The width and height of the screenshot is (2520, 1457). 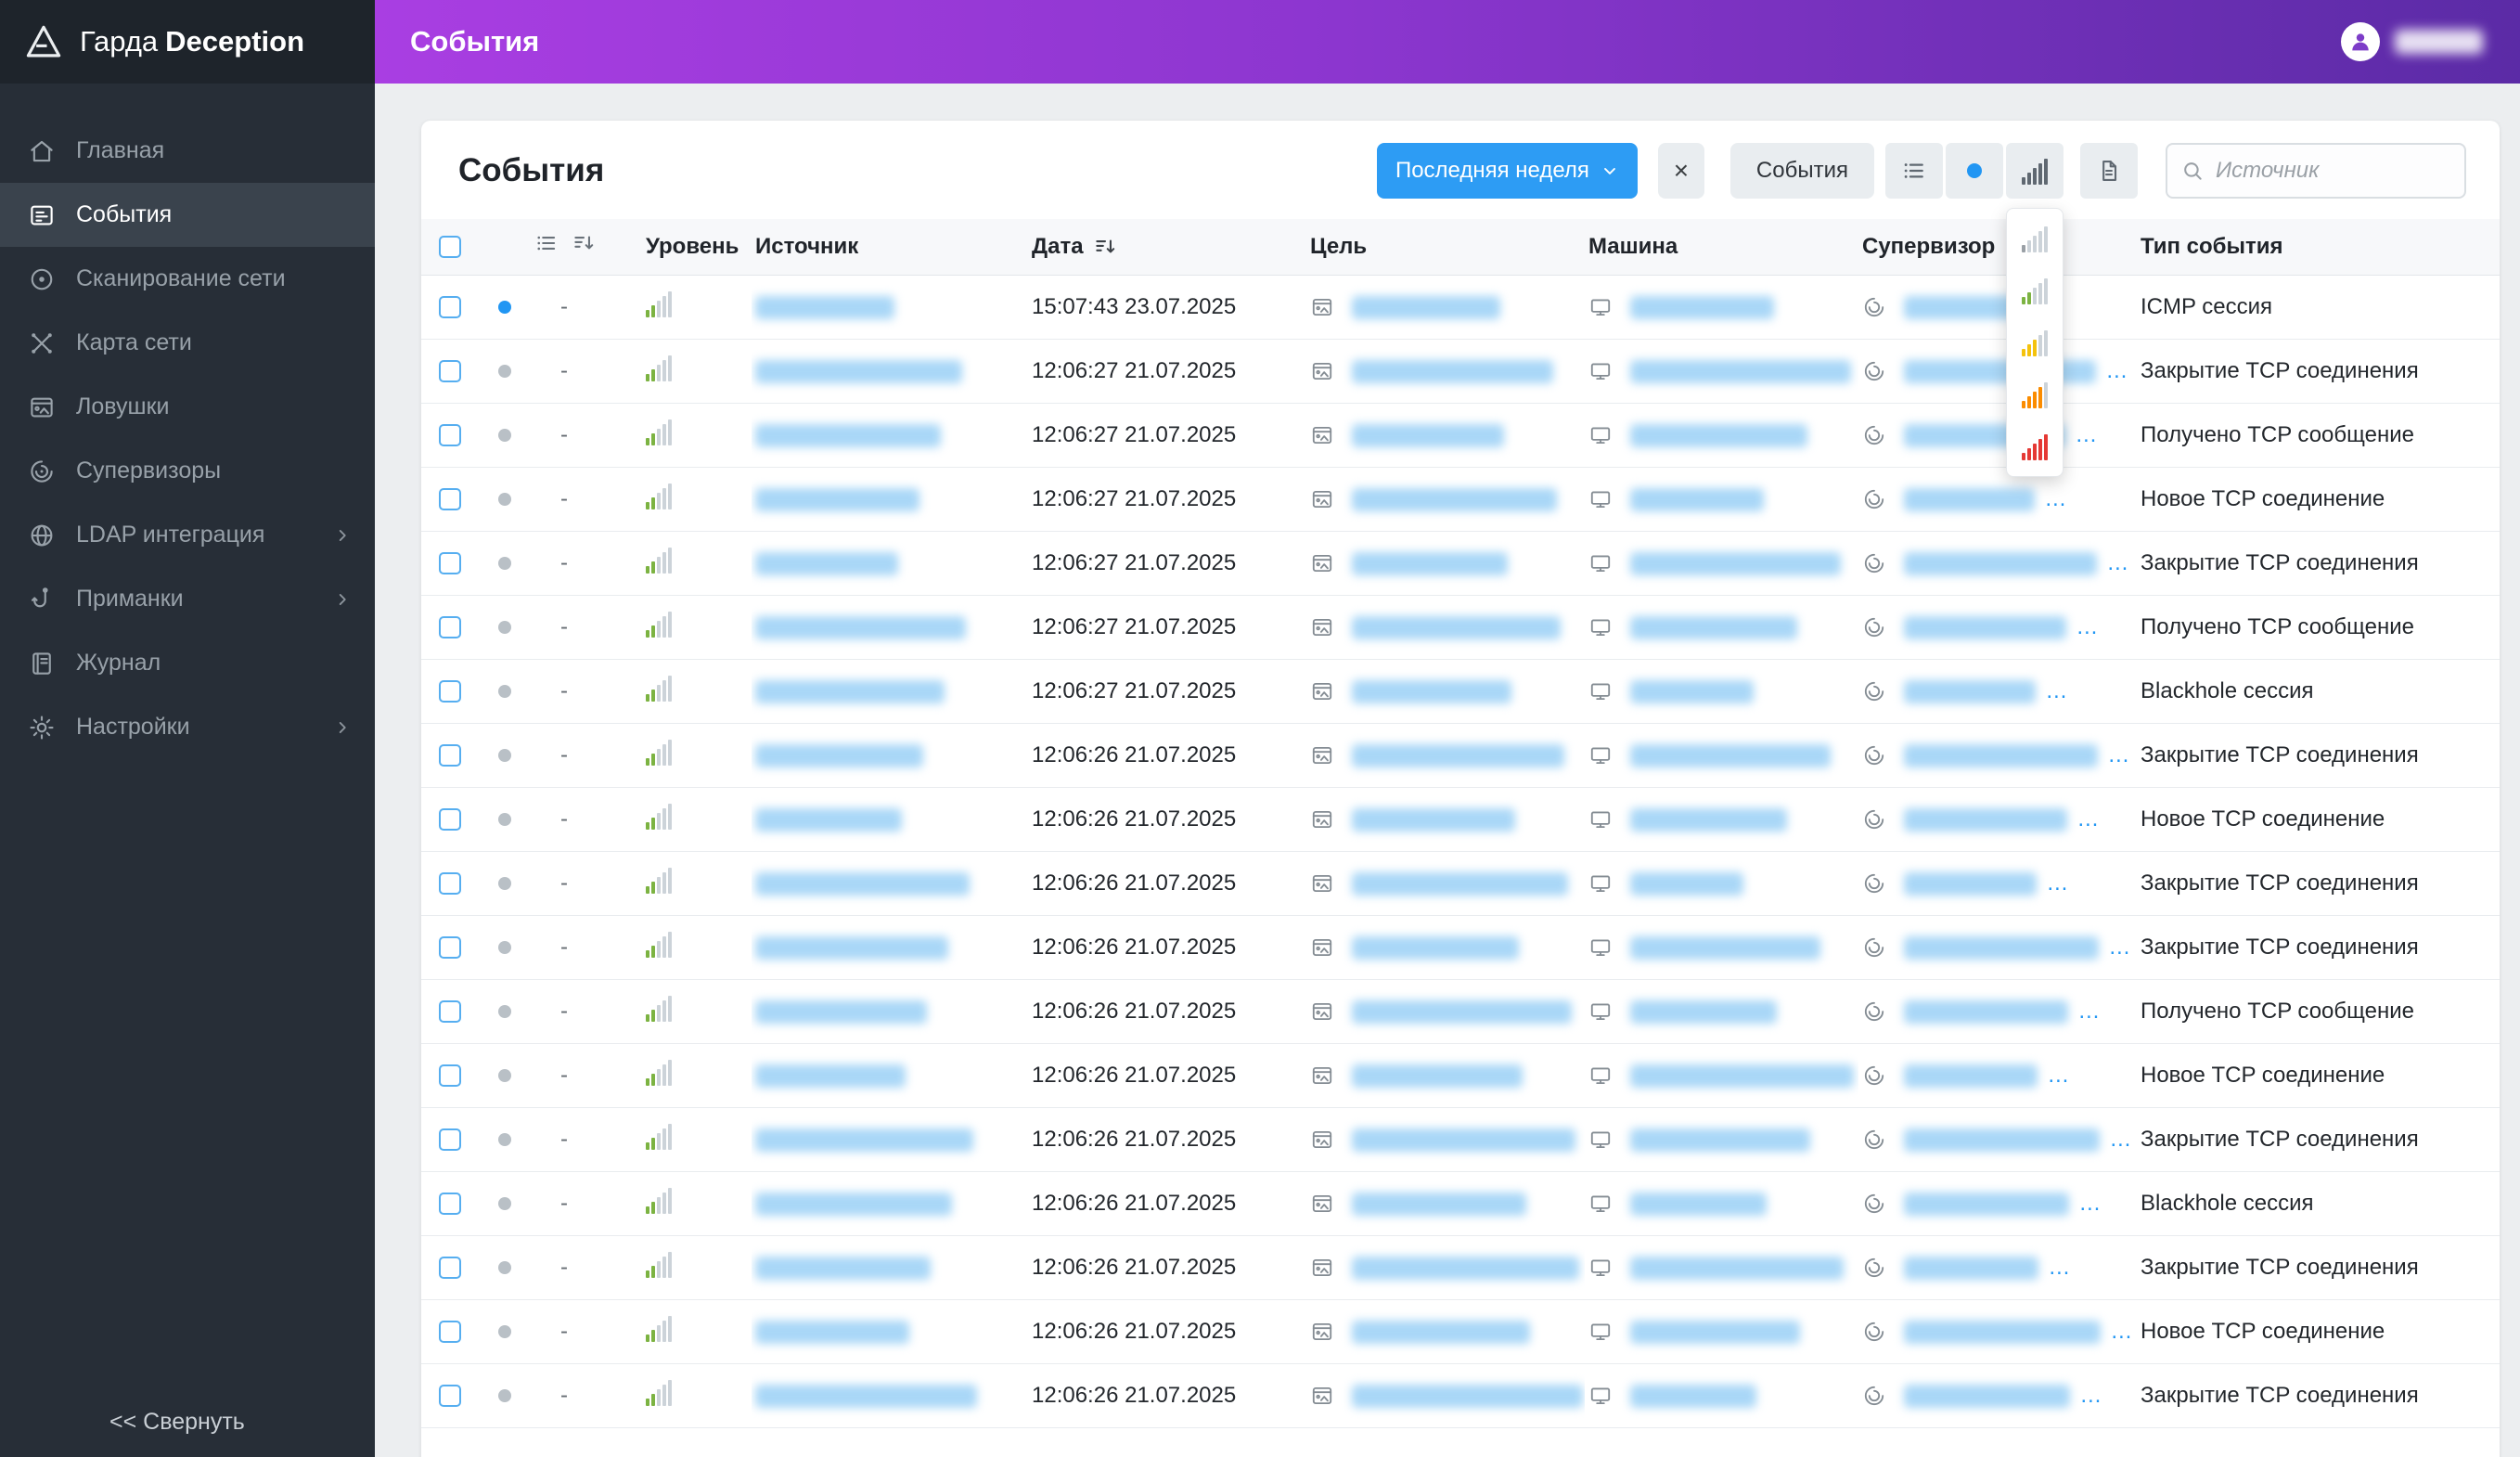 I want to click on table-row: - 12:06:26 21.07.2025 … Blackhole сессия, so click(x=1460, y=1204).